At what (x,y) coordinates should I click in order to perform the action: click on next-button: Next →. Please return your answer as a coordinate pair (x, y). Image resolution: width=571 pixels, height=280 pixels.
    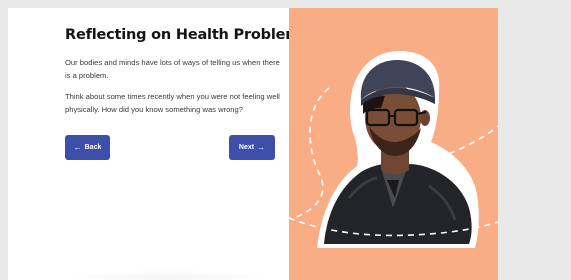
    Looking at the image, I should click on (252, 147).